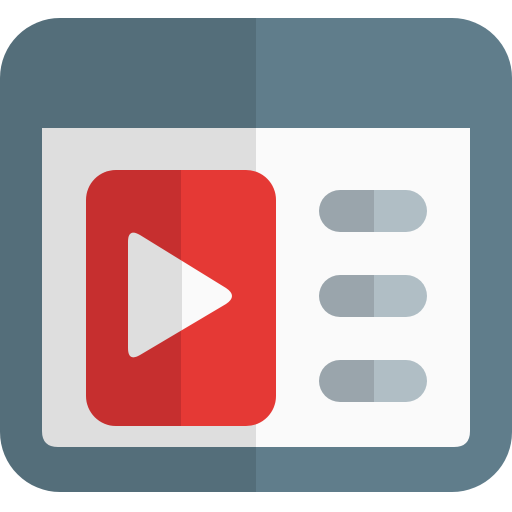 Image resolution: width=512 pixels, height=512 pixels. Describe the element at coordinates (346, 211) in the screenshot. I see `playlist-line-1-left-half` at that location.